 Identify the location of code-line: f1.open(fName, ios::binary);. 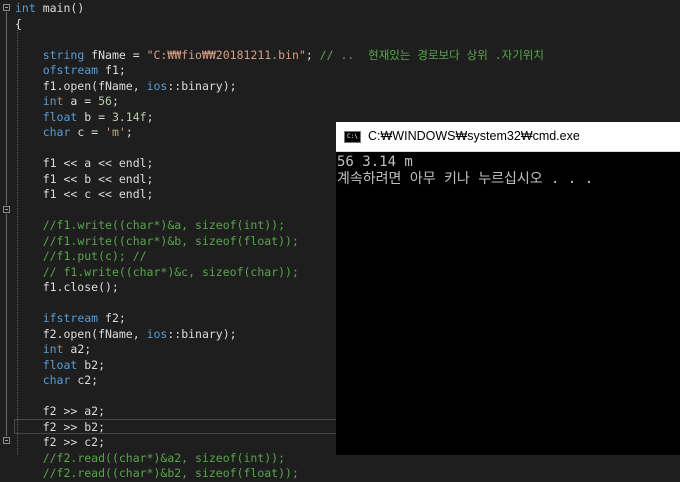
(126, 87).